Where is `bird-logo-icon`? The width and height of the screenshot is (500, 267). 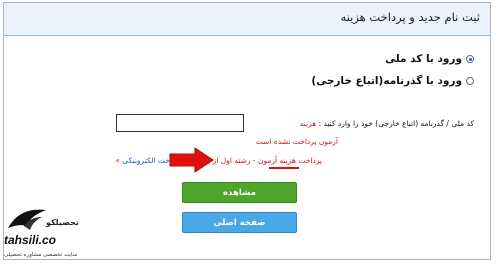
bird-logo-icon is located at coordinates (27, 219).